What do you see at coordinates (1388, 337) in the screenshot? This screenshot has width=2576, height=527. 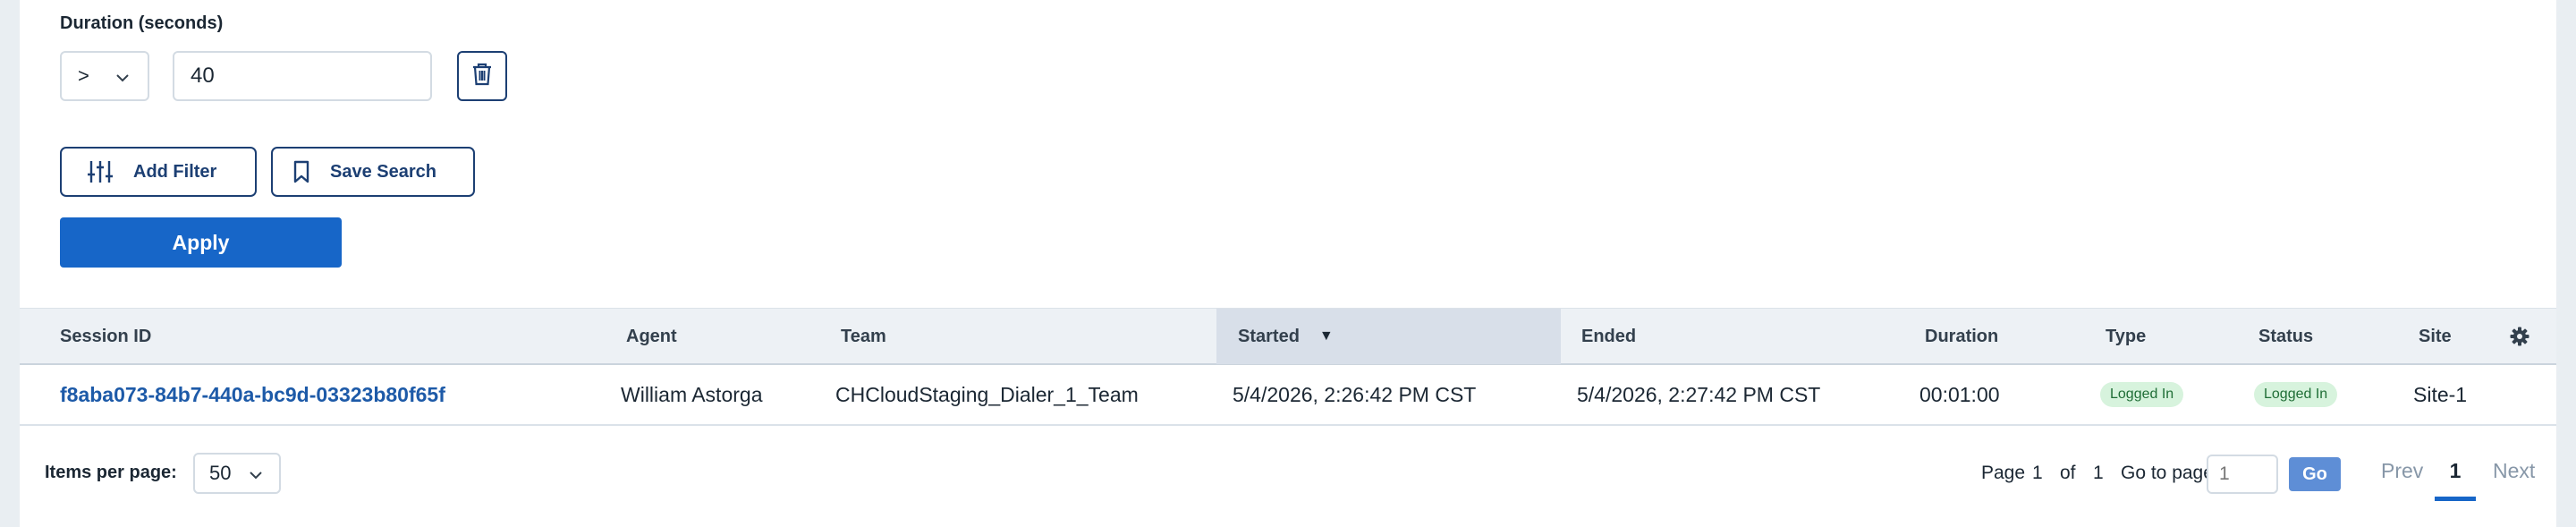 I see `column-header-started: Started ▼` at bounding box center [1388, 337].